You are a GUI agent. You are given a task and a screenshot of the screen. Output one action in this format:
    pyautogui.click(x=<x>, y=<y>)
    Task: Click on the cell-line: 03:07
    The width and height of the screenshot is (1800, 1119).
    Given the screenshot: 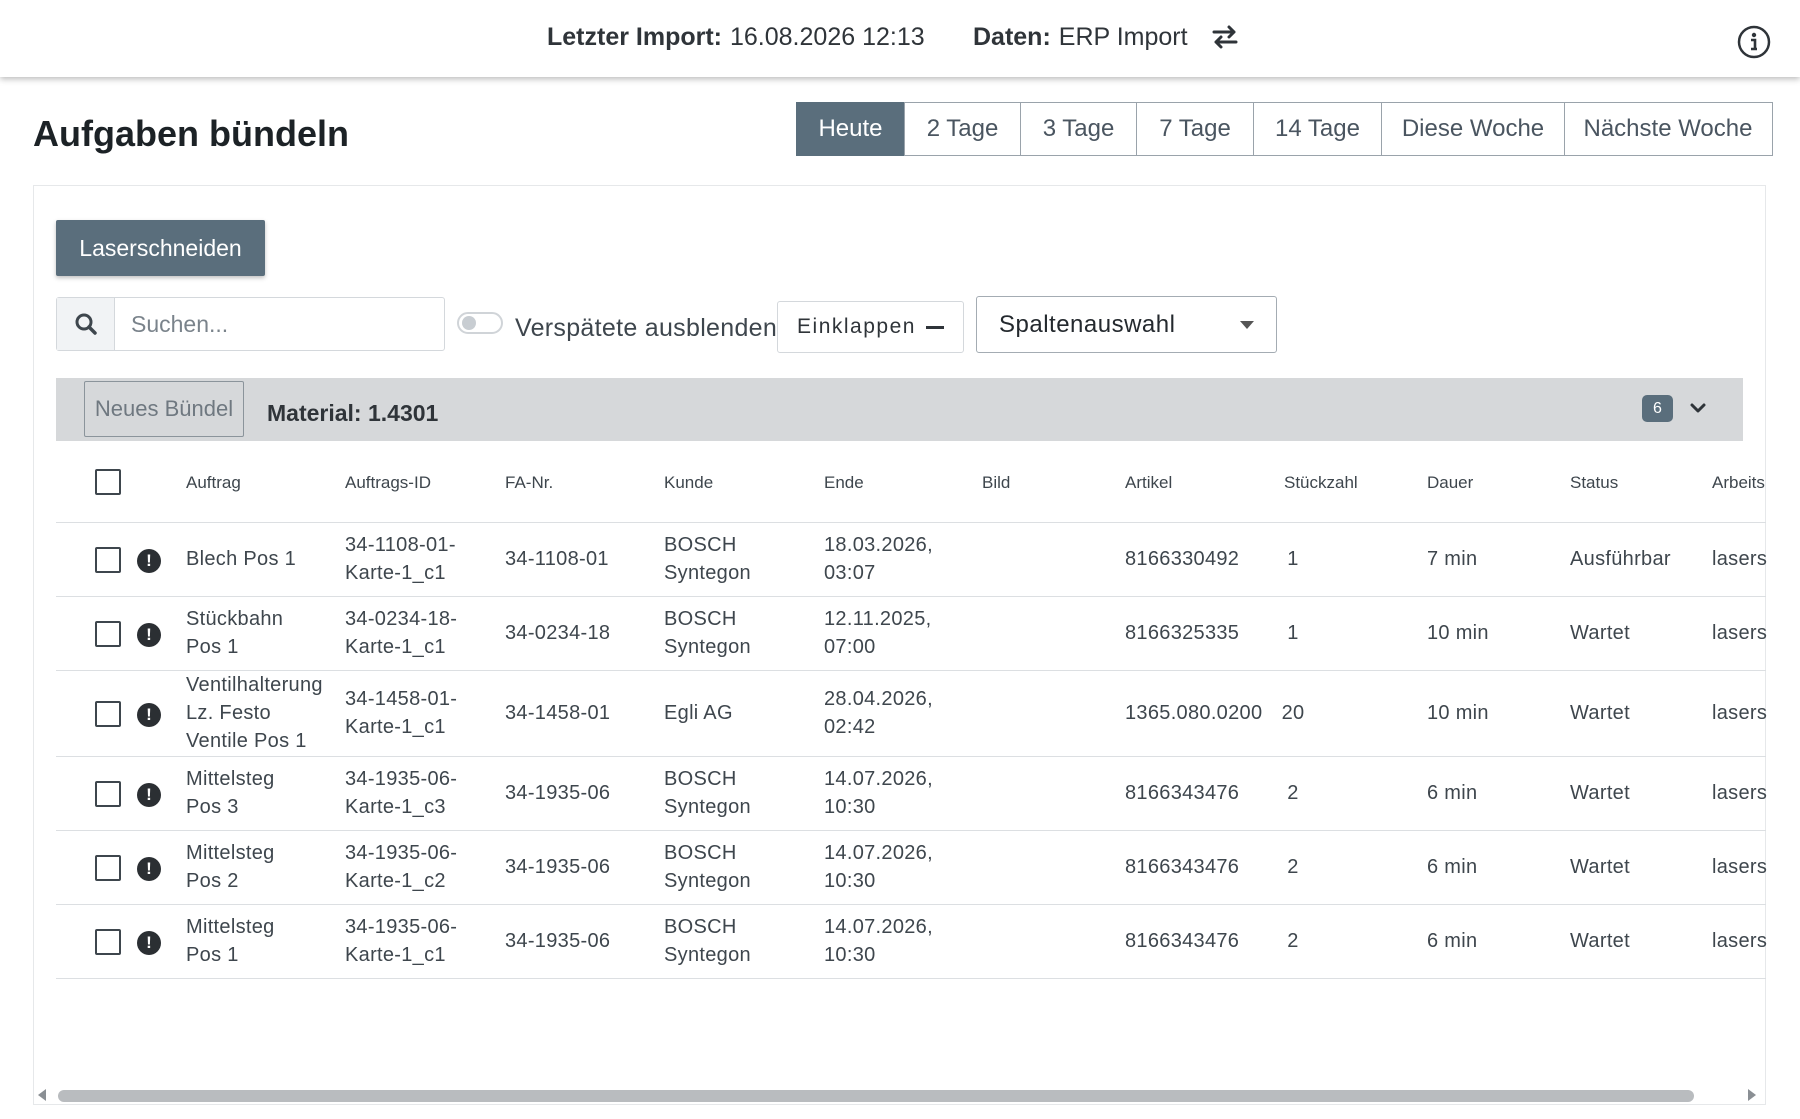 What is the action you would take?
    pyautogui.click(x=850, y=573)
    